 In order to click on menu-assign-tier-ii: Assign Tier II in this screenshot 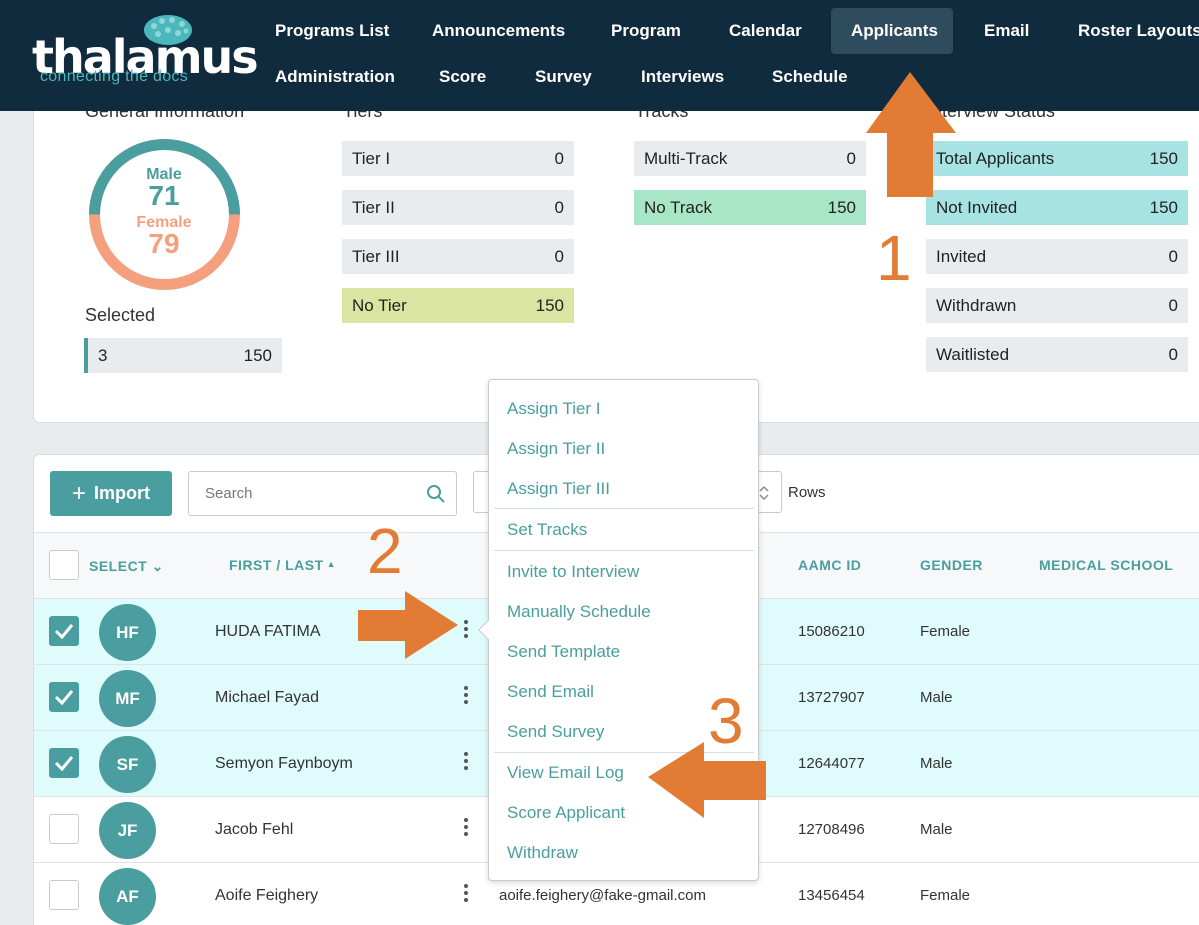, I will do `click(556, 449)`.